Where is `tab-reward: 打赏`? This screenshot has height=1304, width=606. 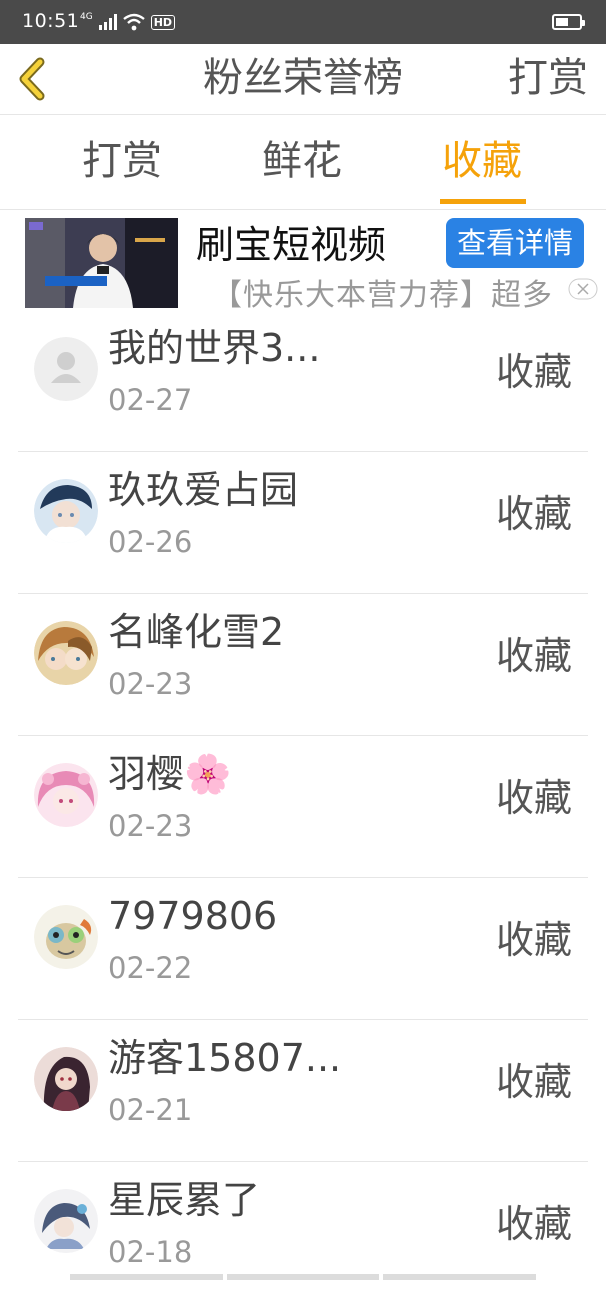 tab-reward: 打赏 is located at coordinates (122, 161).